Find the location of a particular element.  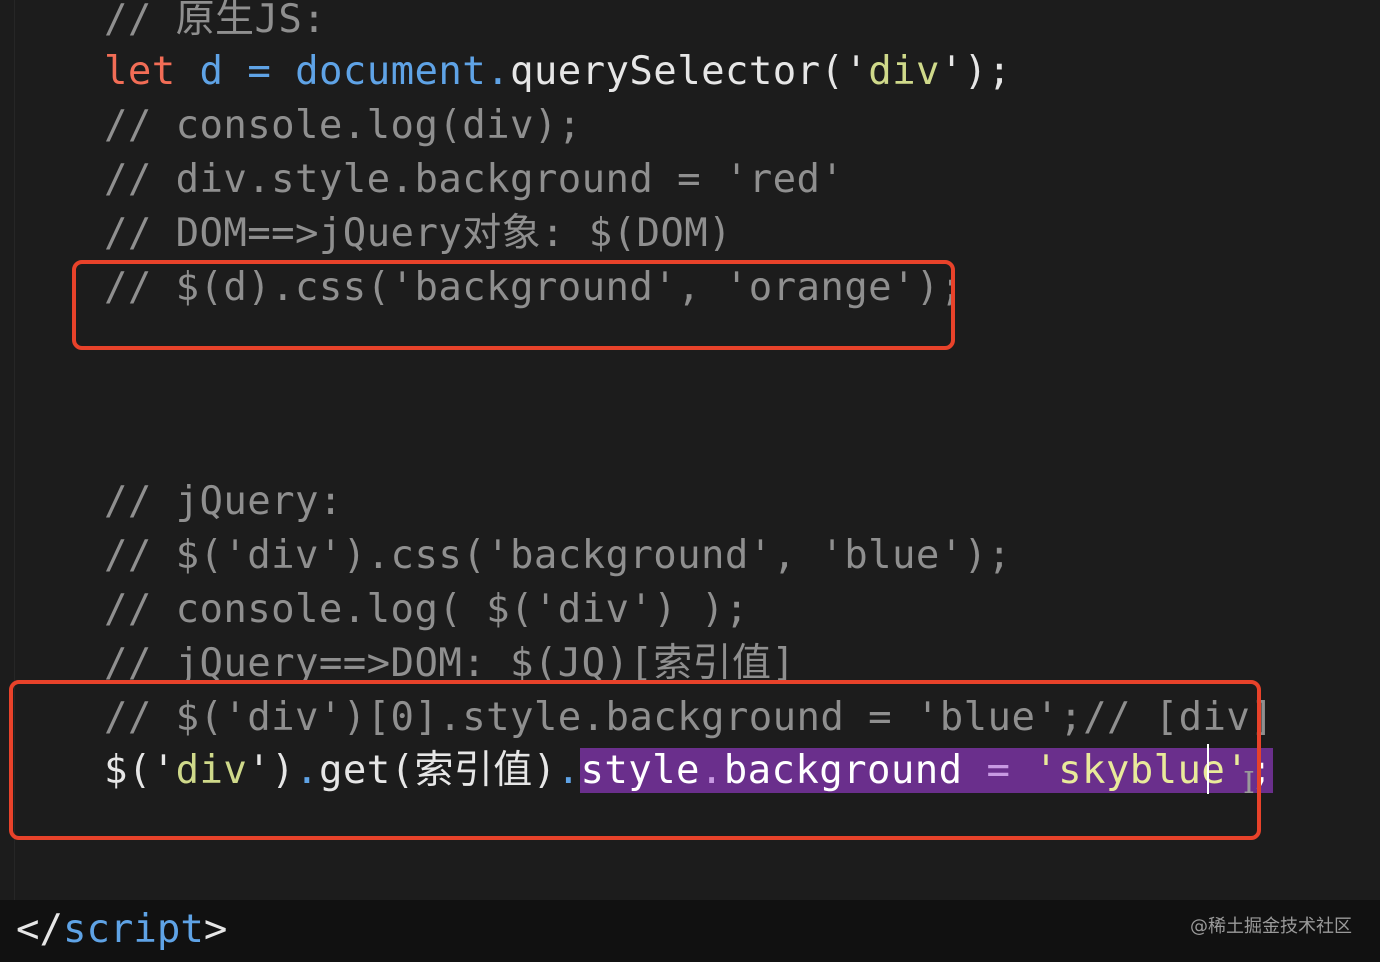

keyword-let: let is located at coordinates (140, 71).